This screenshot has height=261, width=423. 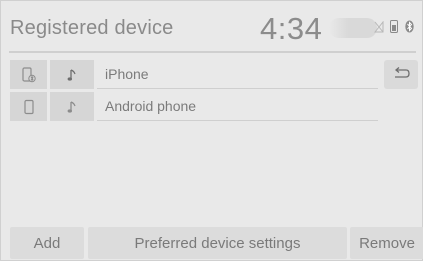 What do you see at coordinates (394, 29) in the screenshot?
I see `phone-battery-icon` at bounding box center [394, 29].